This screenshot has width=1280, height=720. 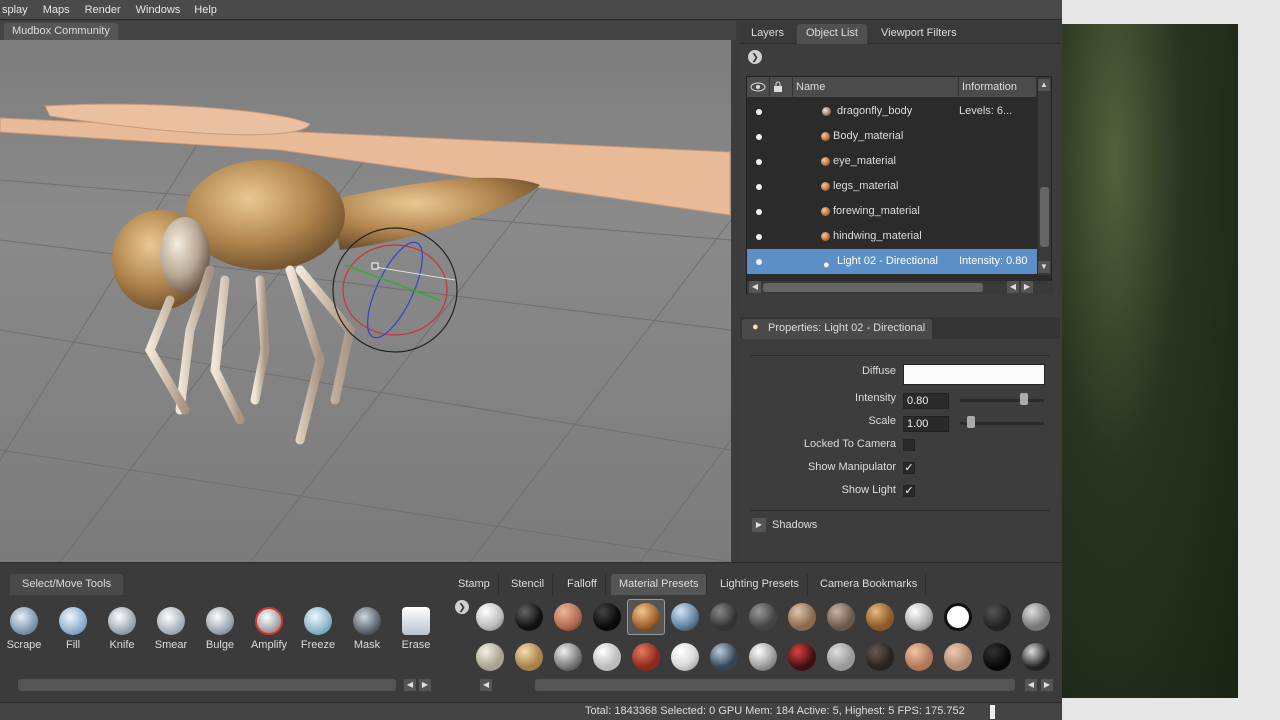 What do you see at coordinates (892, 261) in the screenshot?
I see `list-item-selected: ● Light 02 - Directional Intensity: 0.80` at bounding box center [892, 261].